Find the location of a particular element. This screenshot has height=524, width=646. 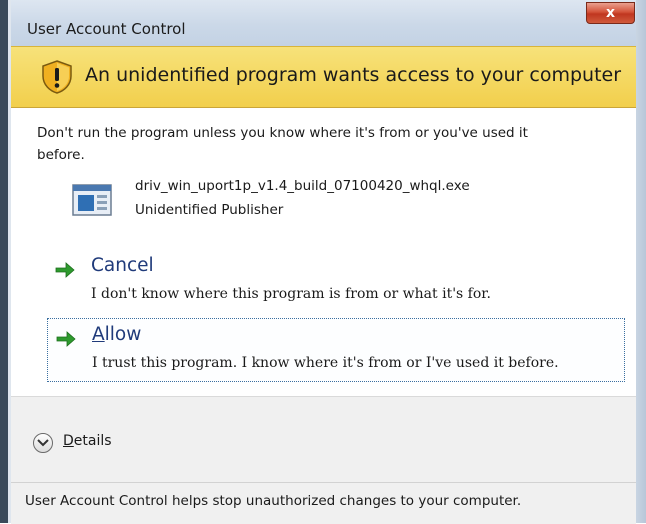

allow-label-rest: llow is located at coordinates (123, 334).